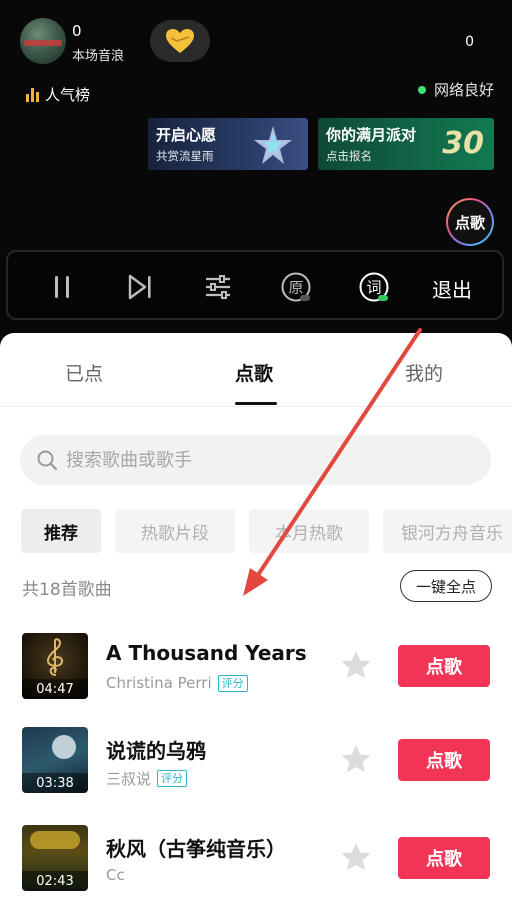 The image size is (512, 900). I want to click on skip-next-icon, so click(139, 287).